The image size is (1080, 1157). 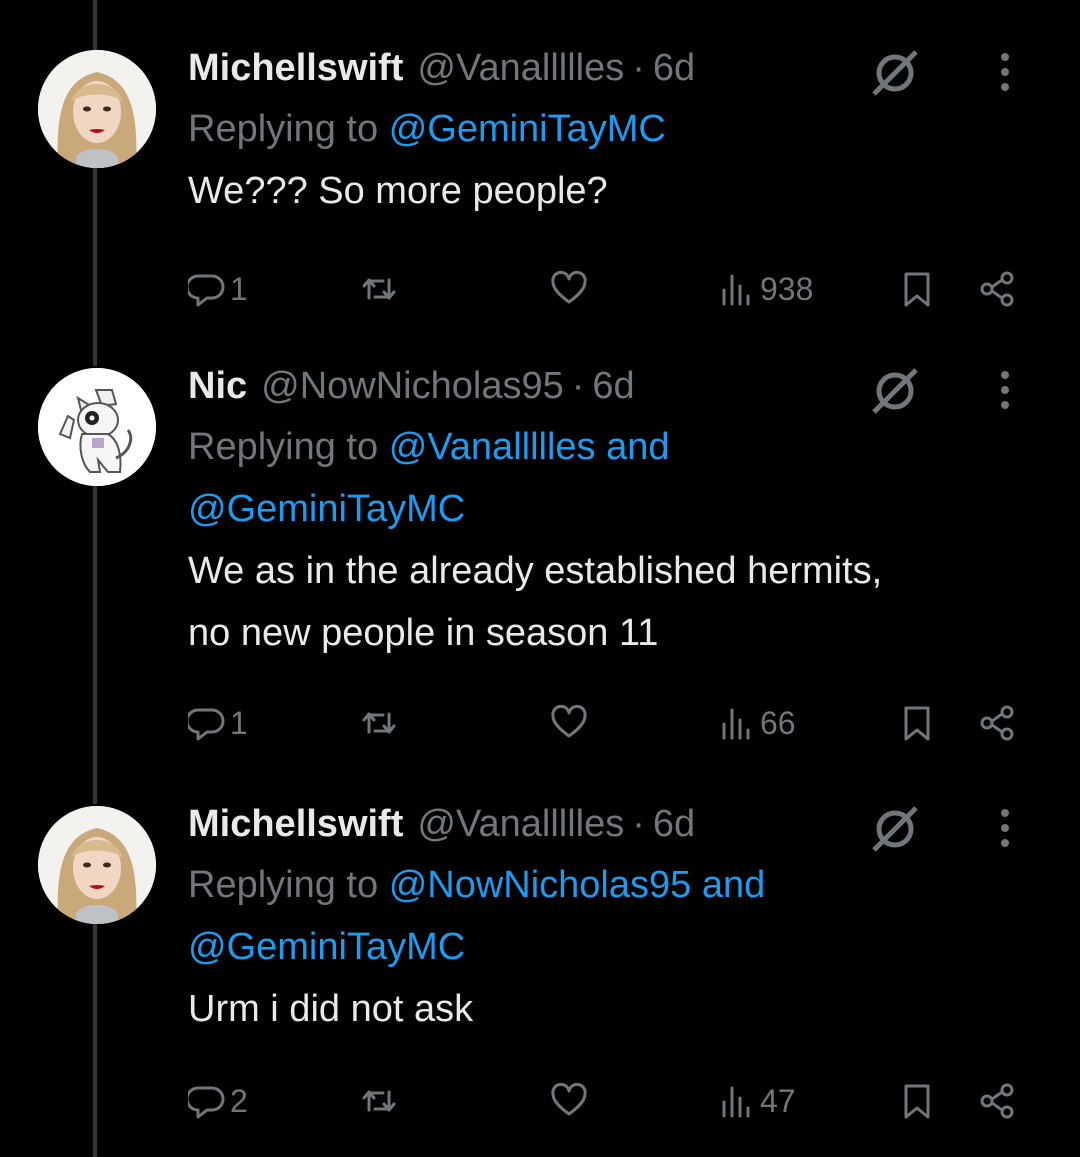 I want to click on replying-to: Replying to @GeminiTayMC, so click(x=624, y=129).